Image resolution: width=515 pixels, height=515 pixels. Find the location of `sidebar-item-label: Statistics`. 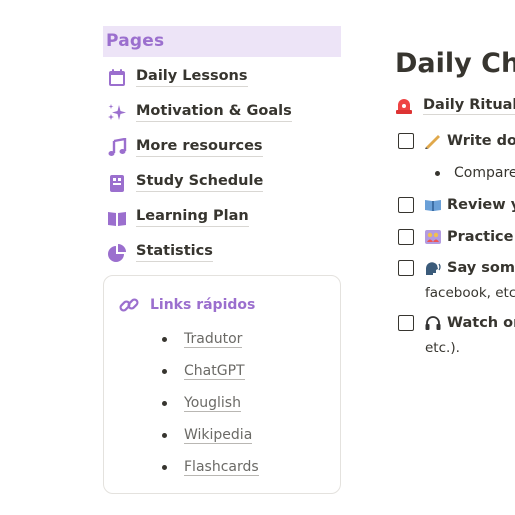

sidebar-item-label: Statistics is located at coordinates (174, 252).